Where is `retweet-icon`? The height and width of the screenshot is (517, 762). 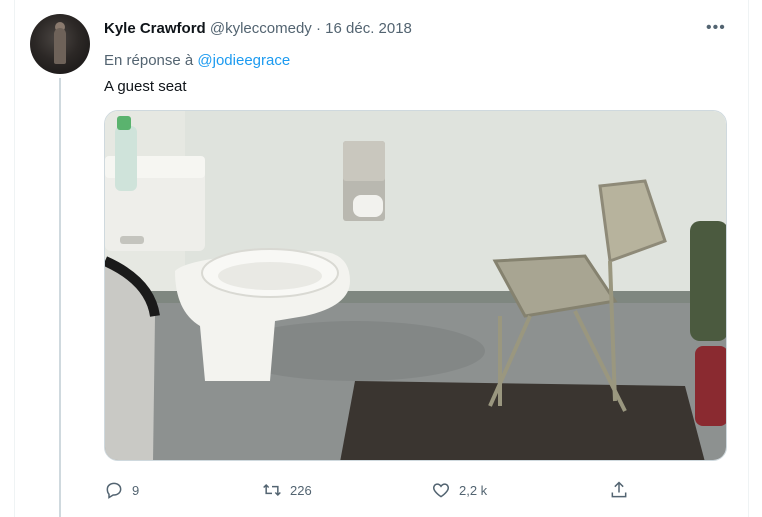
retweet-icon is located at coordinates (272, 490).